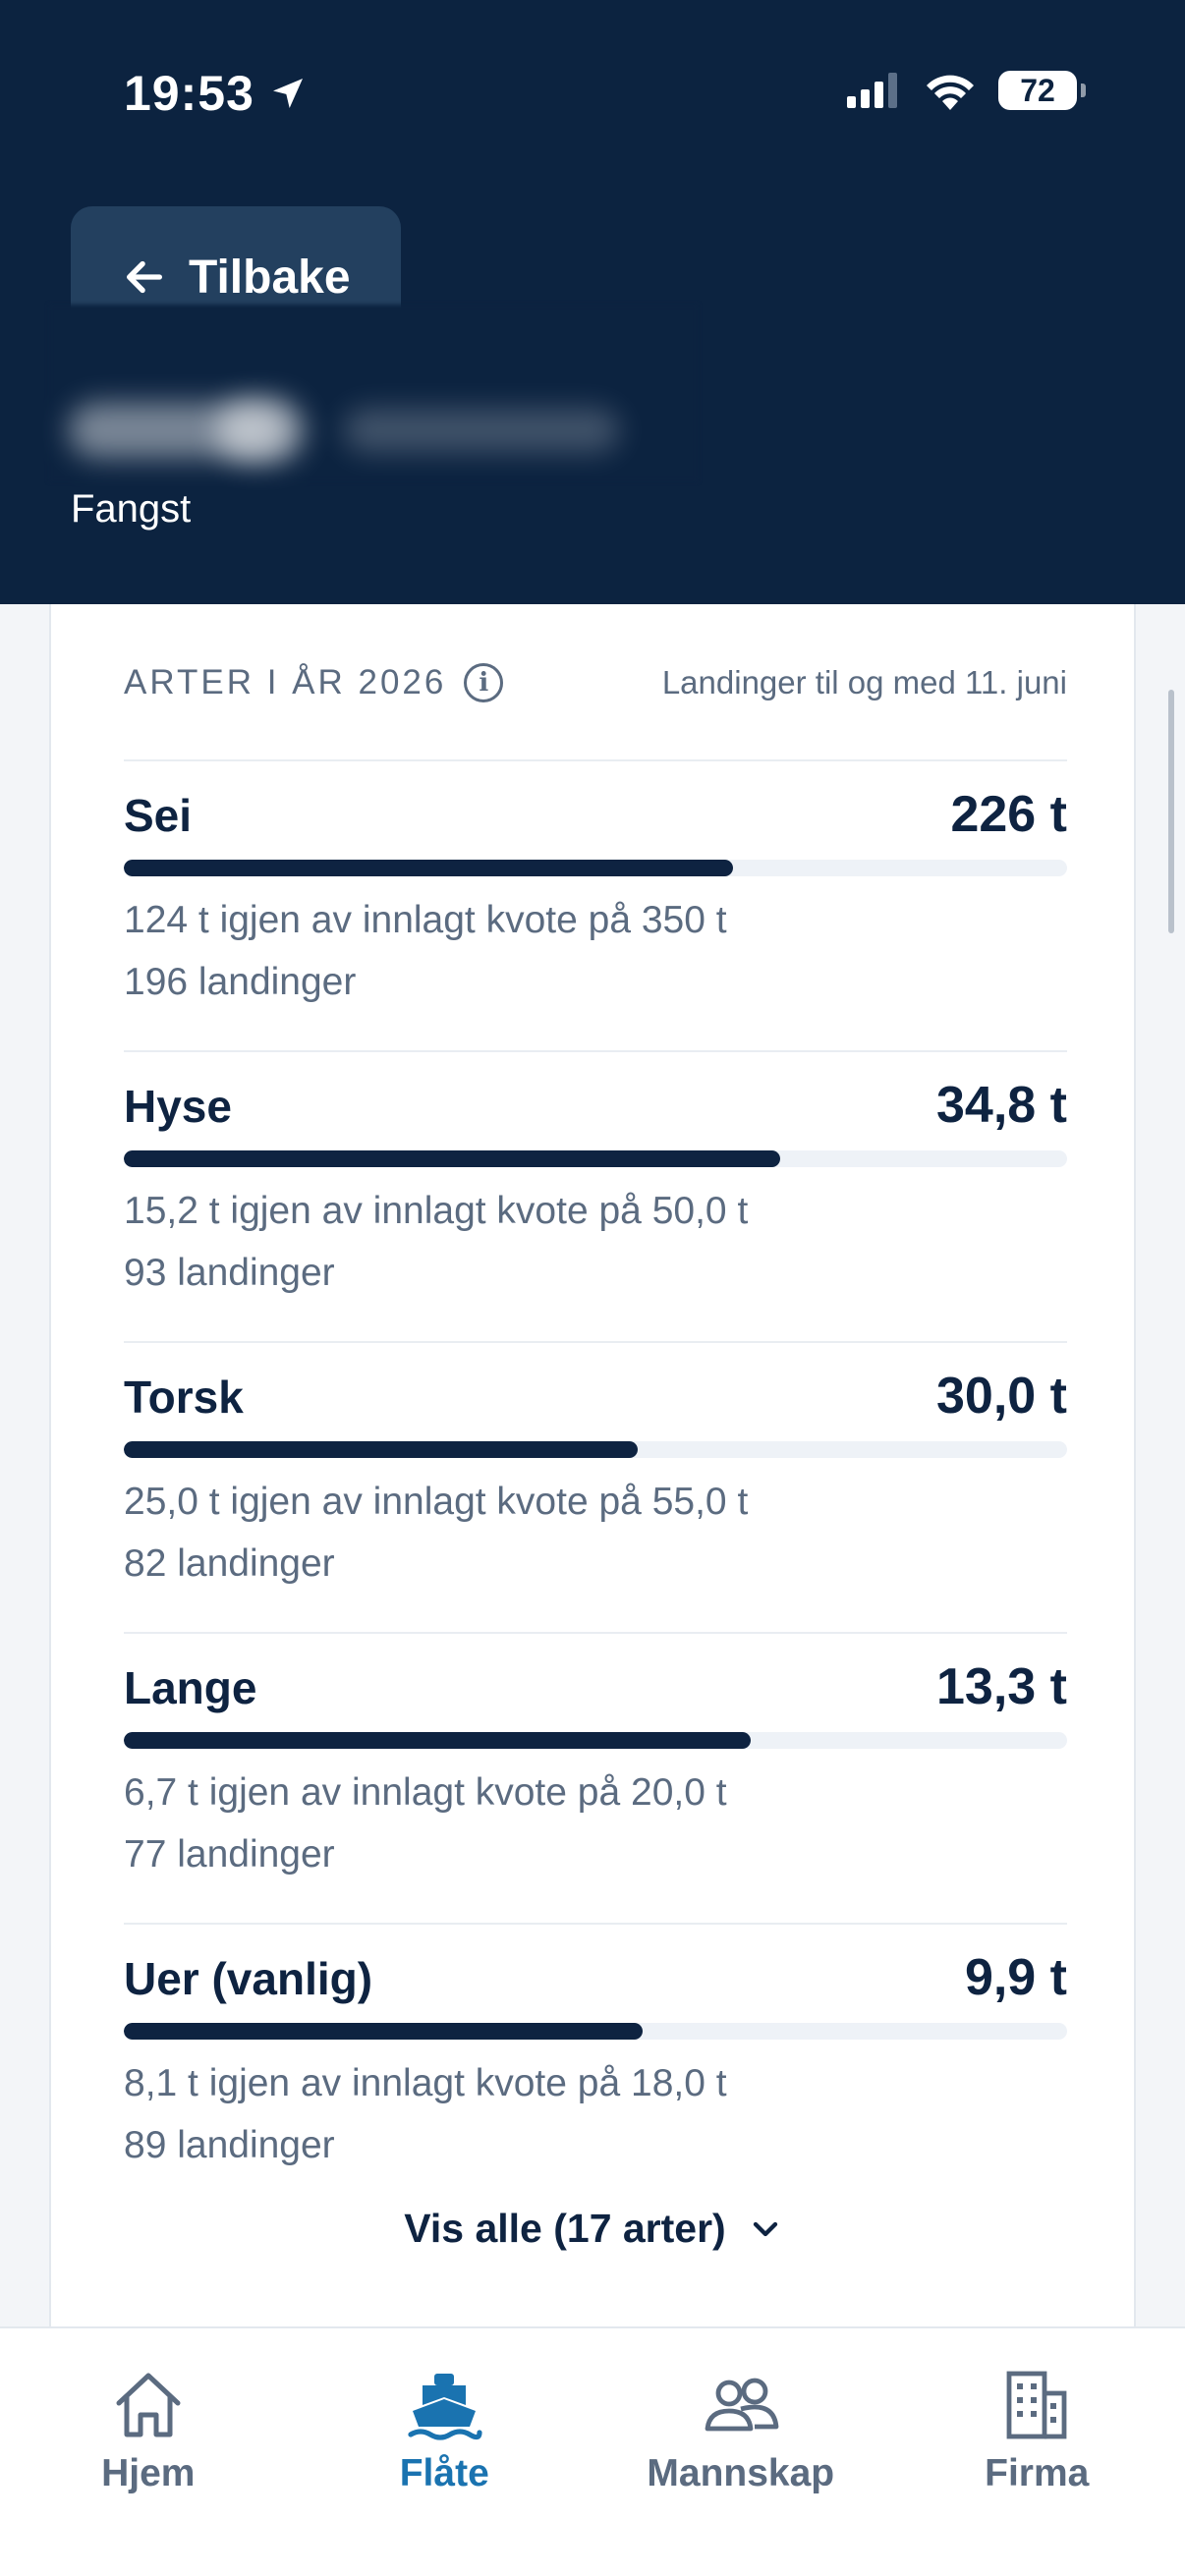  What do you see at coordinates (230, 1563) in the screenshot?
I see `species-landings: 82 landinger` at bounding box center [230, 1563].